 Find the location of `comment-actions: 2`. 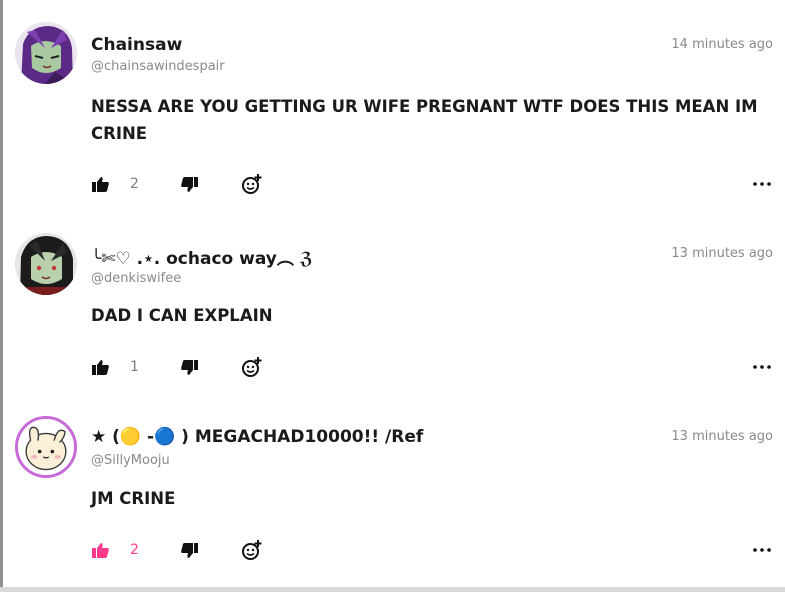

comment-actions: 2 is located at coordinates (392, 551).